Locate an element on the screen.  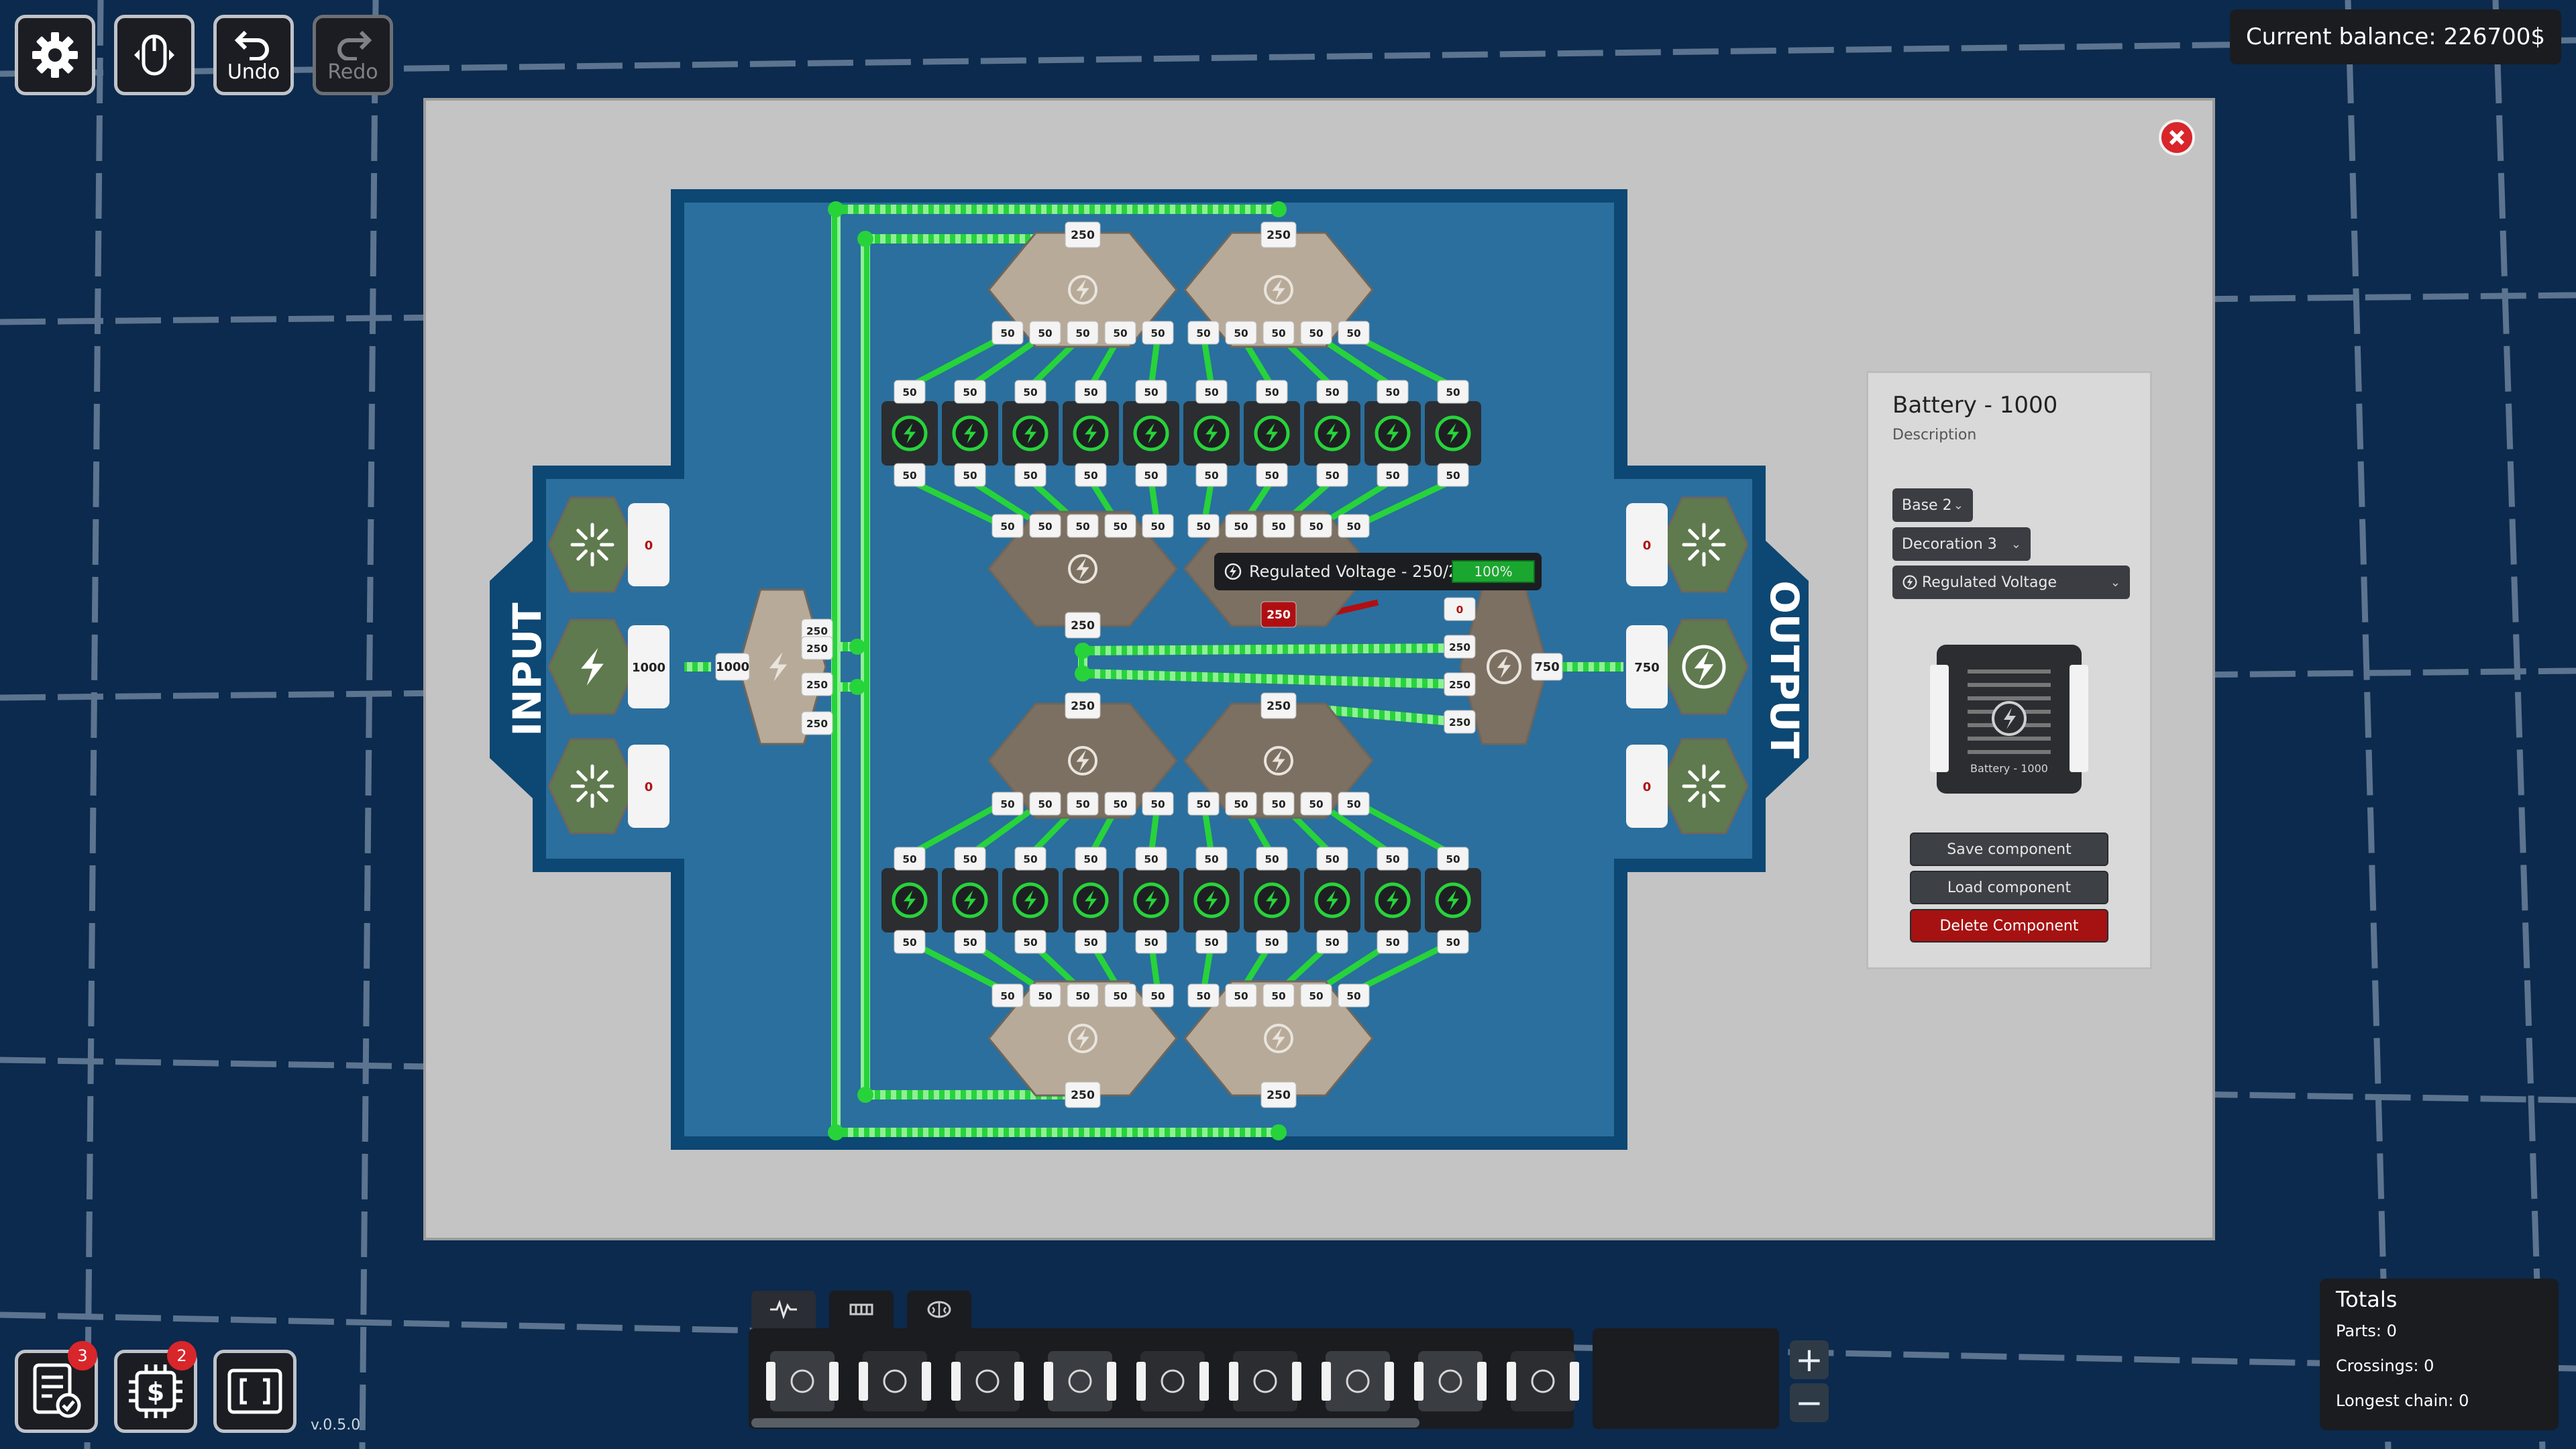
zoom-out-button: − is located at coordinates (1809, 1402).